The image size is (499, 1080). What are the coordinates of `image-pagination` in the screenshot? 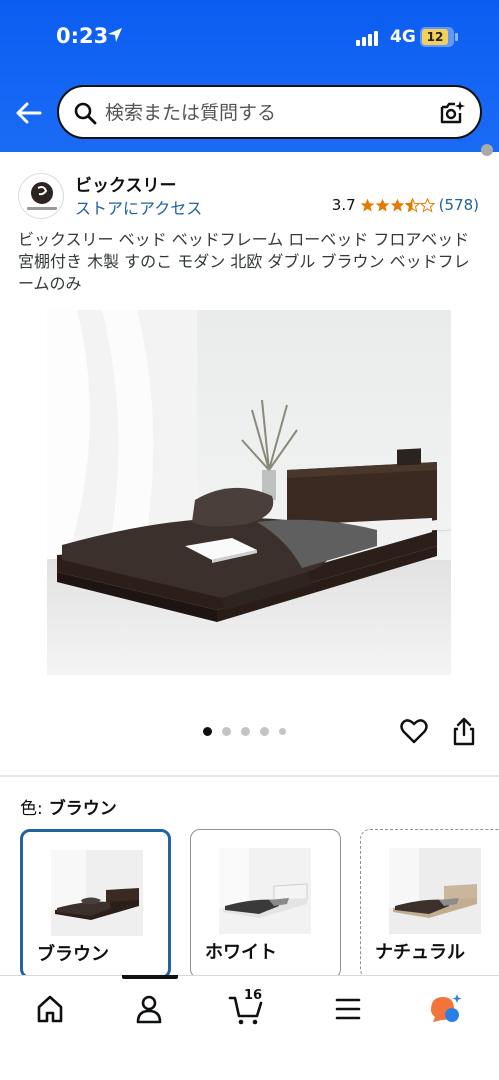 It's located at (244, 731).